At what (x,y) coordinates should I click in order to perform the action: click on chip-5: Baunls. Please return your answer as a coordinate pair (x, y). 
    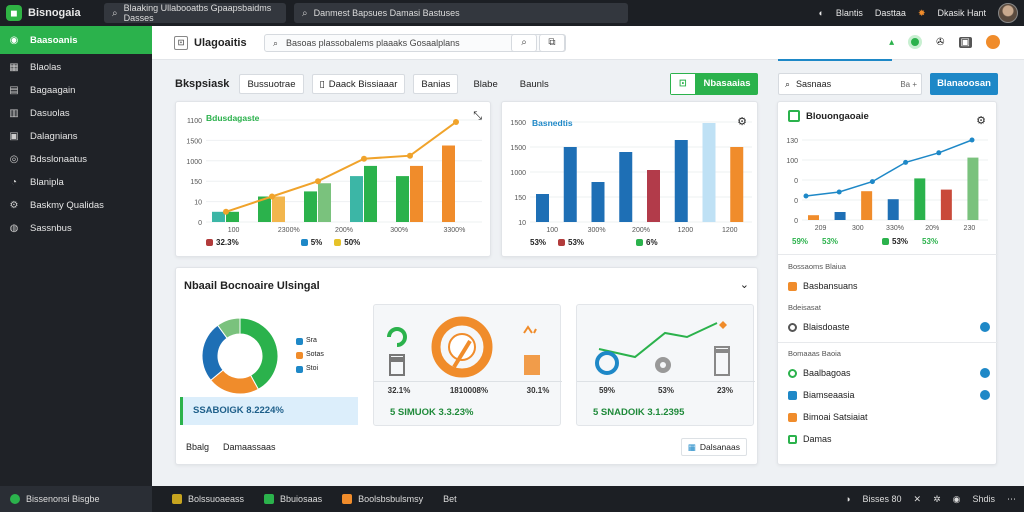
    Looking at the image, I should click on (534, 84).